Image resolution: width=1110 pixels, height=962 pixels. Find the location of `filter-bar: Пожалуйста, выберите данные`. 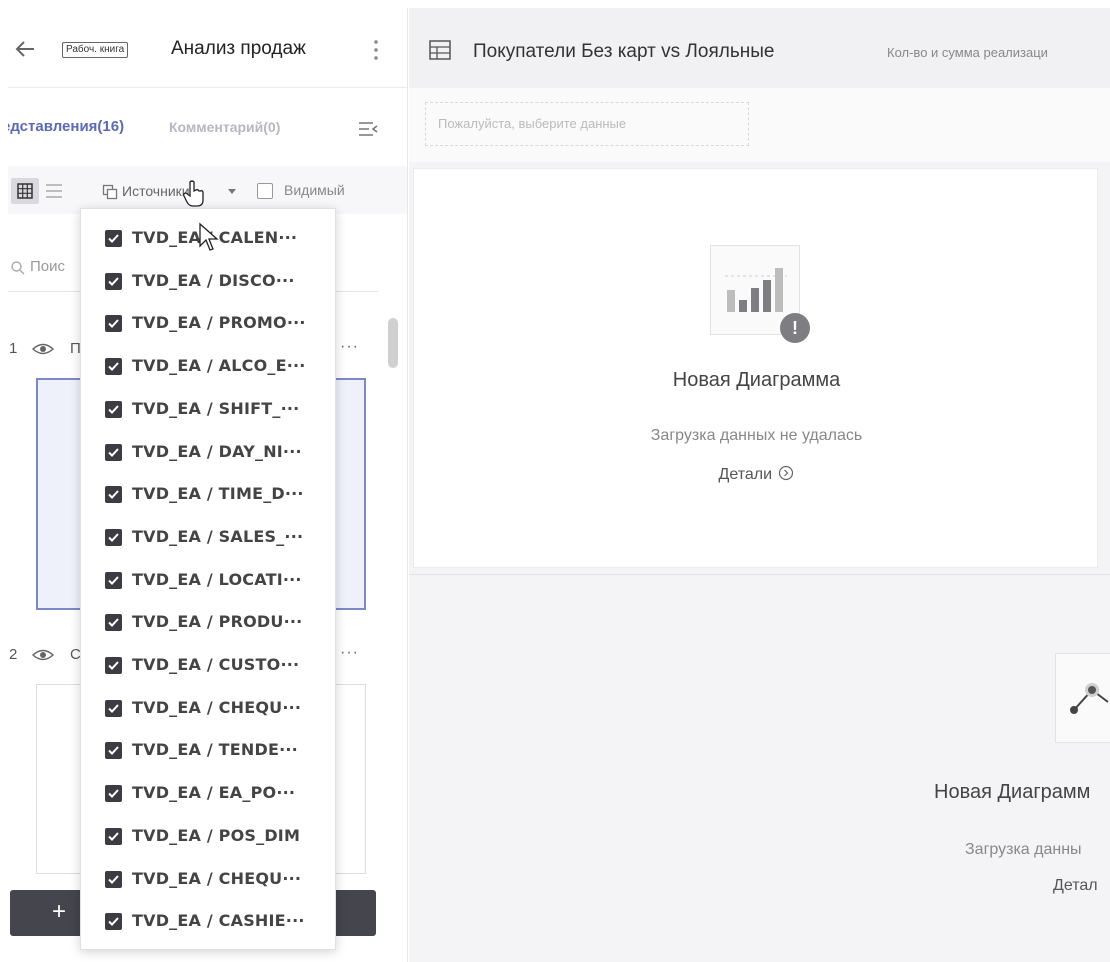

filter-bar: Пожалуйста, выберите данные is located at coordinates (759, 125).